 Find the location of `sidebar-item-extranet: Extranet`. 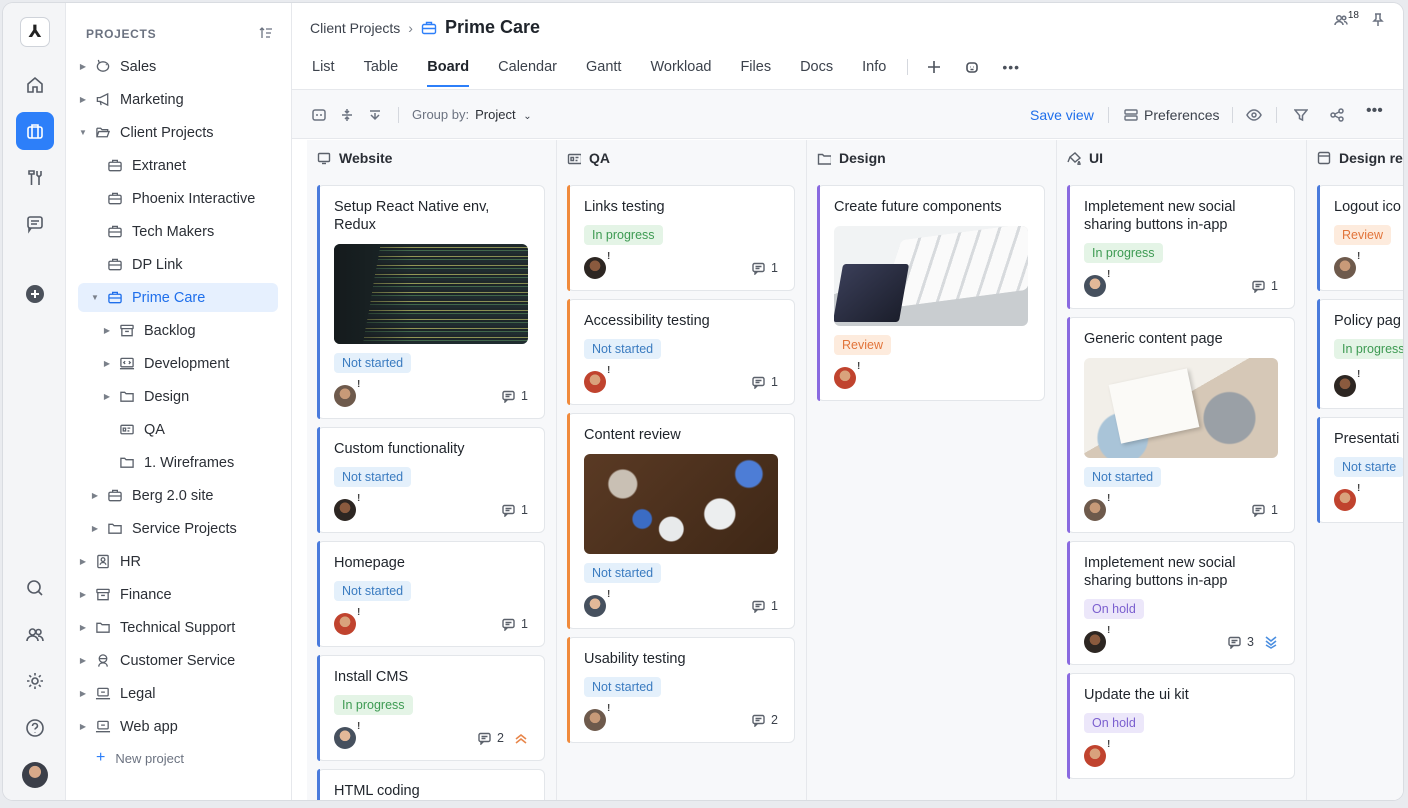

sidebar-item-extranet: Extranet is located at coordinates (178, 165).